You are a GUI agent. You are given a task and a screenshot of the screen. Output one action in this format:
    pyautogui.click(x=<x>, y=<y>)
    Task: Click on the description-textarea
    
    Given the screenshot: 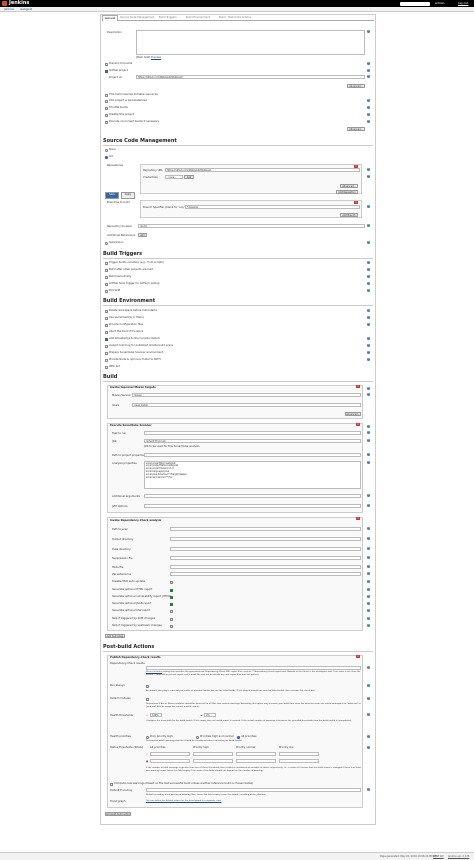 What is the action you would take?
    pyautogui.click(x=250, y=42)
    